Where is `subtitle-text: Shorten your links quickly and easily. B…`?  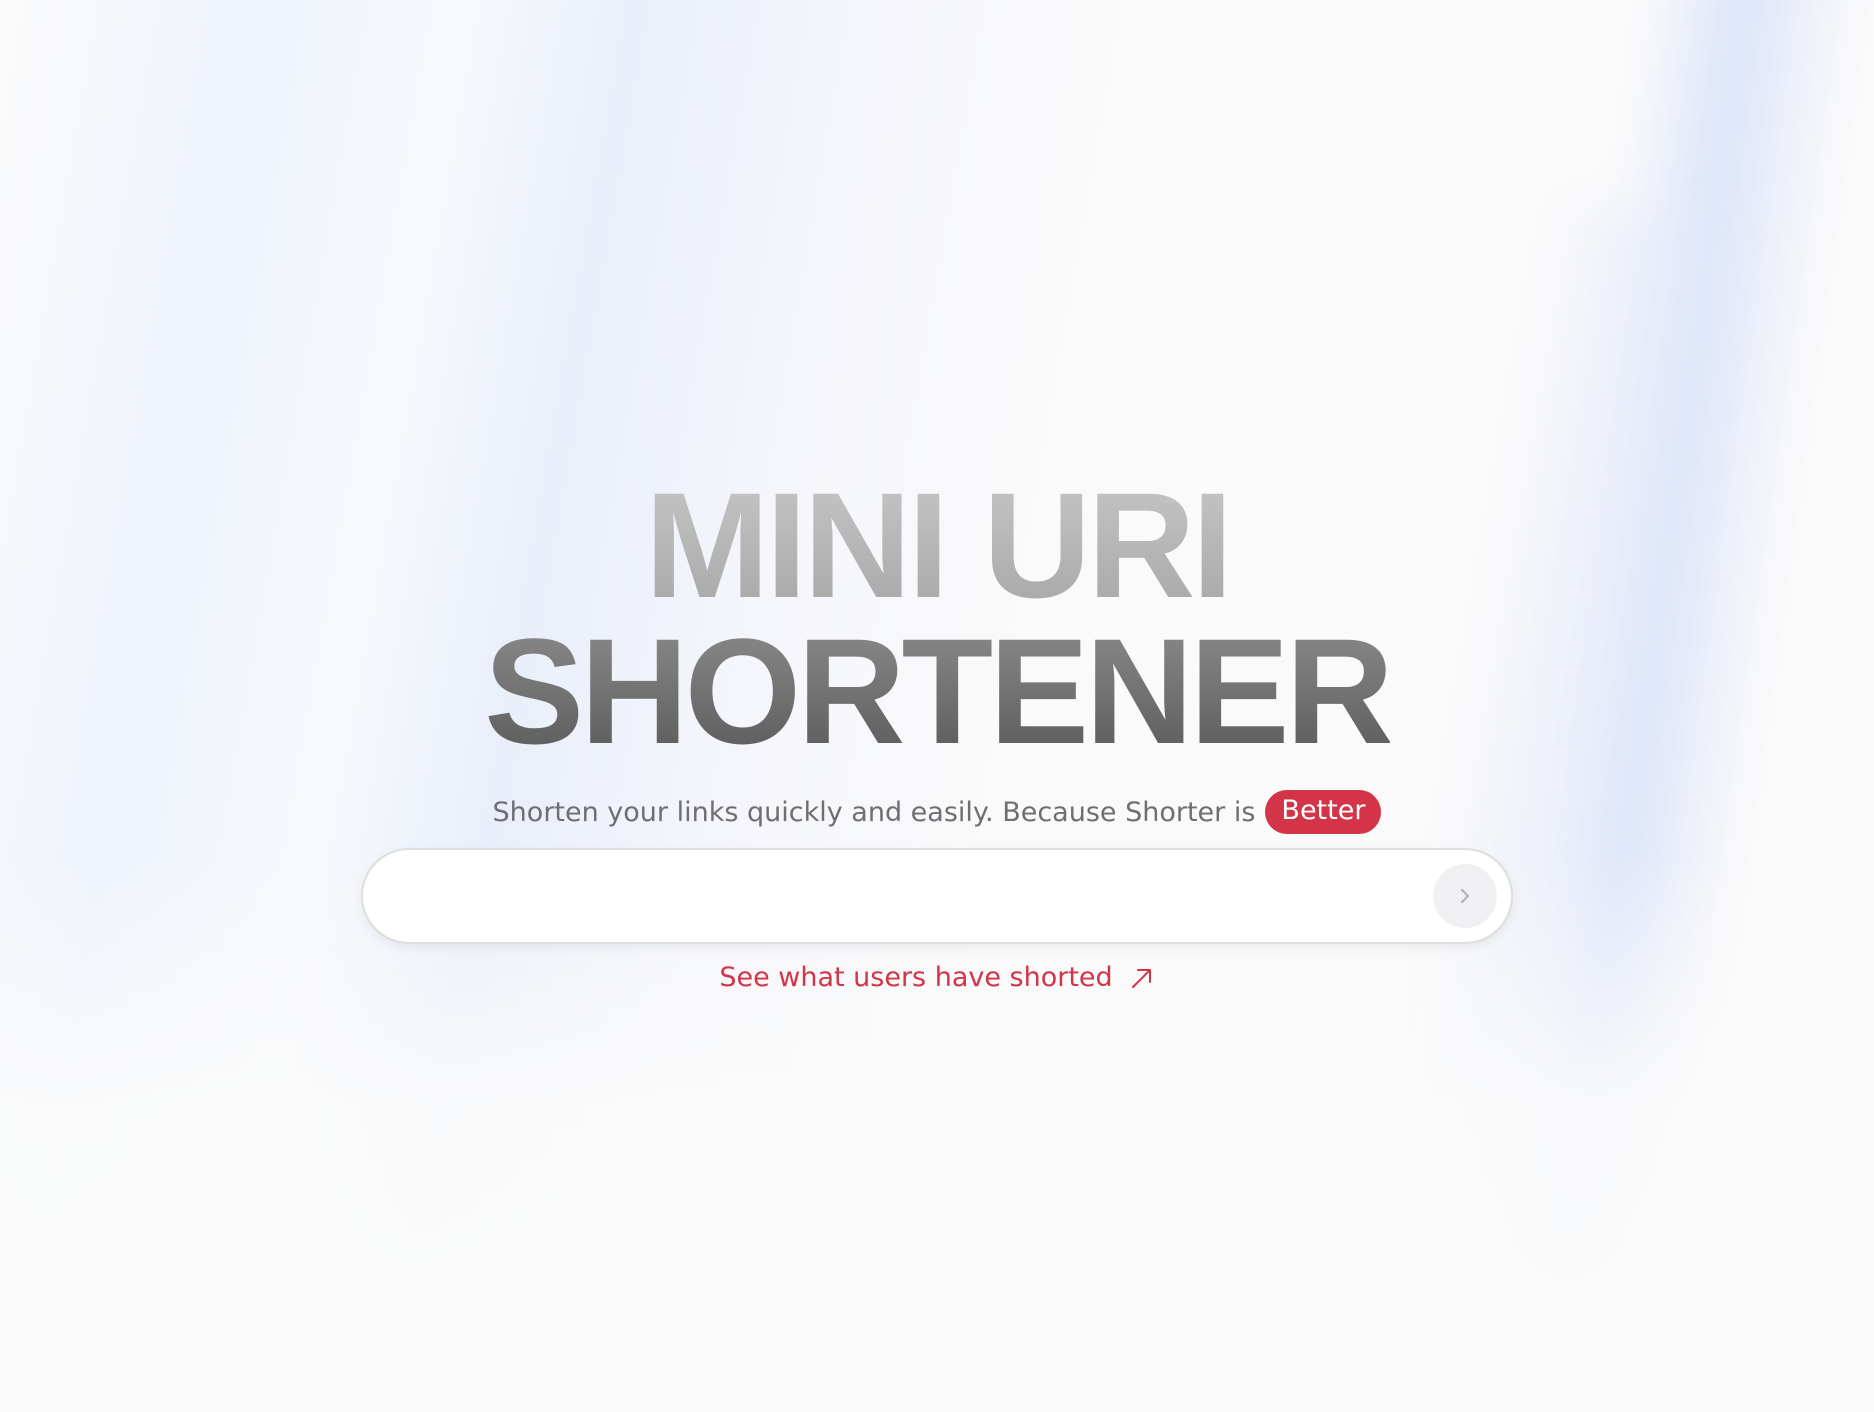 subtitle-text: Shorten your links quickly and easily. B… is located at coordinates (874, 812).